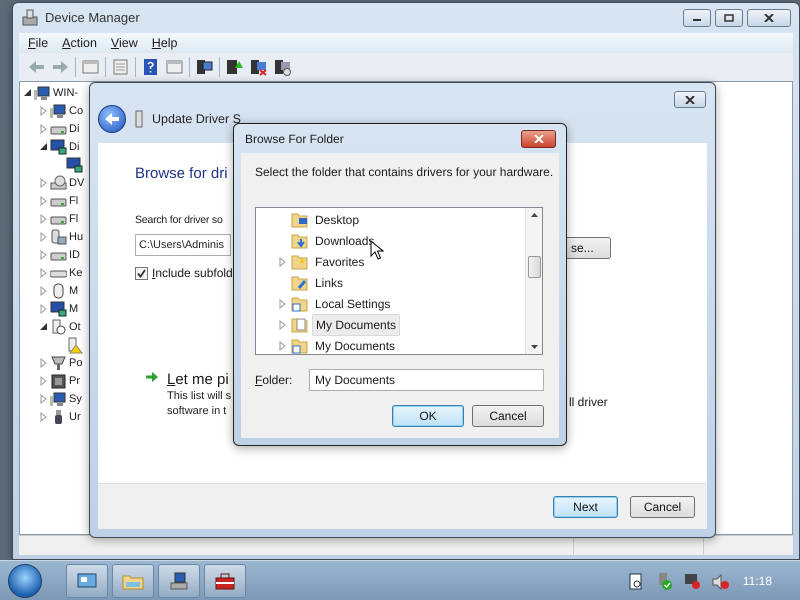  I want to click on tree-item: Hu, so click(76, 237).